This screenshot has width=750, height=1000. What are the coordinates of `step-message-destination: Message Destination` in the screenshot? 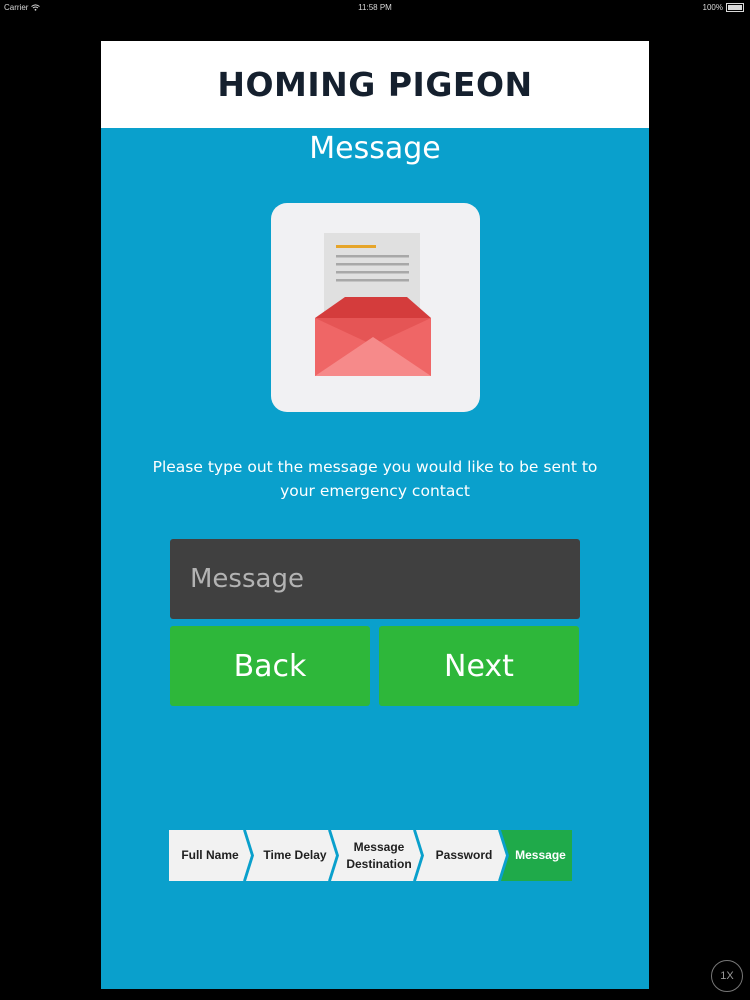 It's located at (379, 855).